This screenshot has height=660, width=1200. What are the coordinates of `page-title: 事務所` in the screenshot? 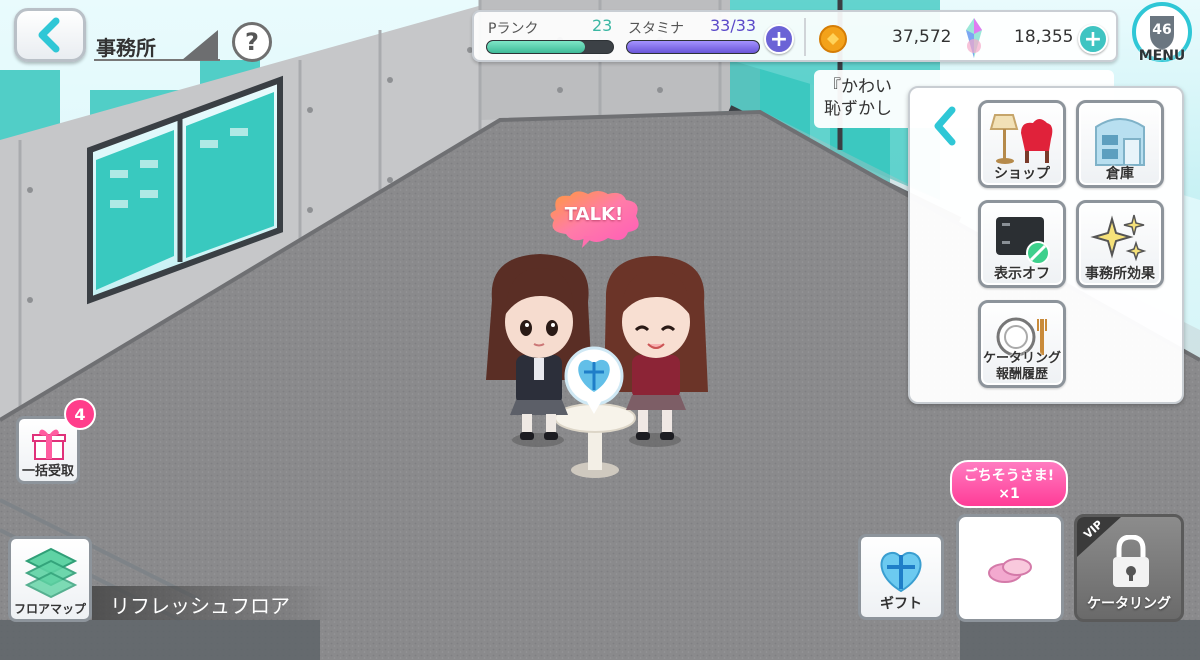 It's located at (126, 48).